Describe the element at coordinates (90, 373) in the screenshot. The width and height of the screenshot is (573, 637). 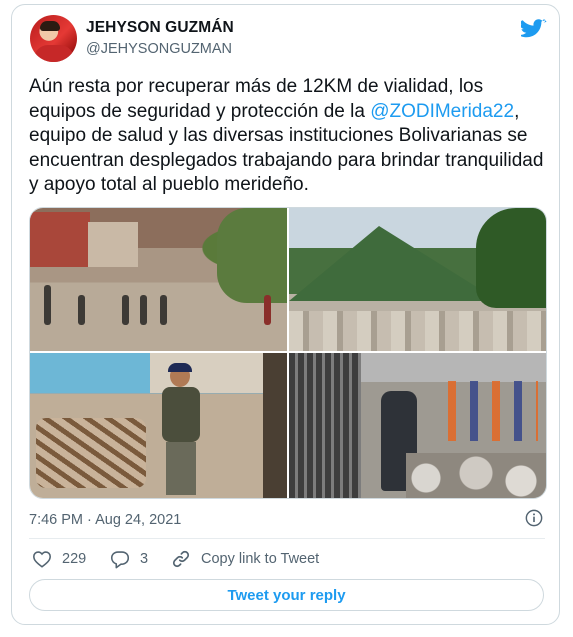
I see `photo-blue-wall` at that location.